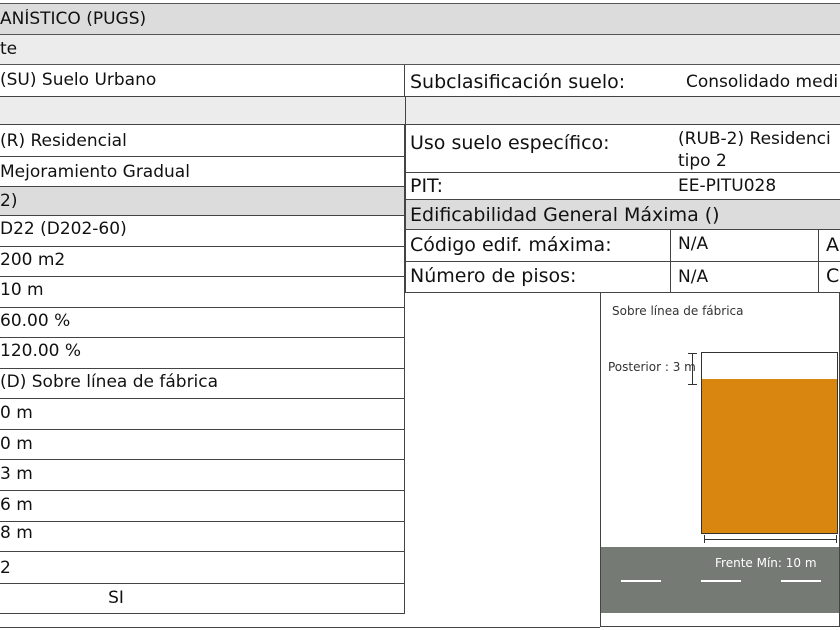 This screenshot has width=840, height=630. Describe the element at coordinates (73, 19) in the screenshot. I see `section-title: ANÍSTICO (PUGS)` at that location.